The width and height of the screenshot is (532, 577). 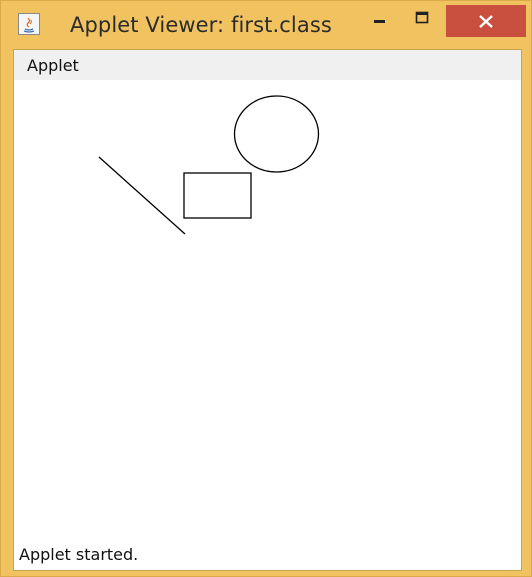 What do you see at coordinates (267, 65) in the screenshot?
I see `menu-bar: Applet` at bounding box center [267, 65].